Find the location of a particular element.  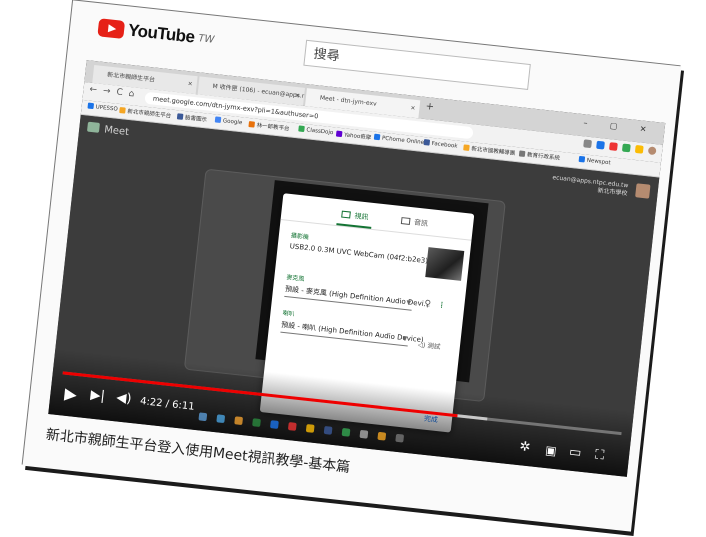

youtube-play-icon is located at coordinates (111, 28).